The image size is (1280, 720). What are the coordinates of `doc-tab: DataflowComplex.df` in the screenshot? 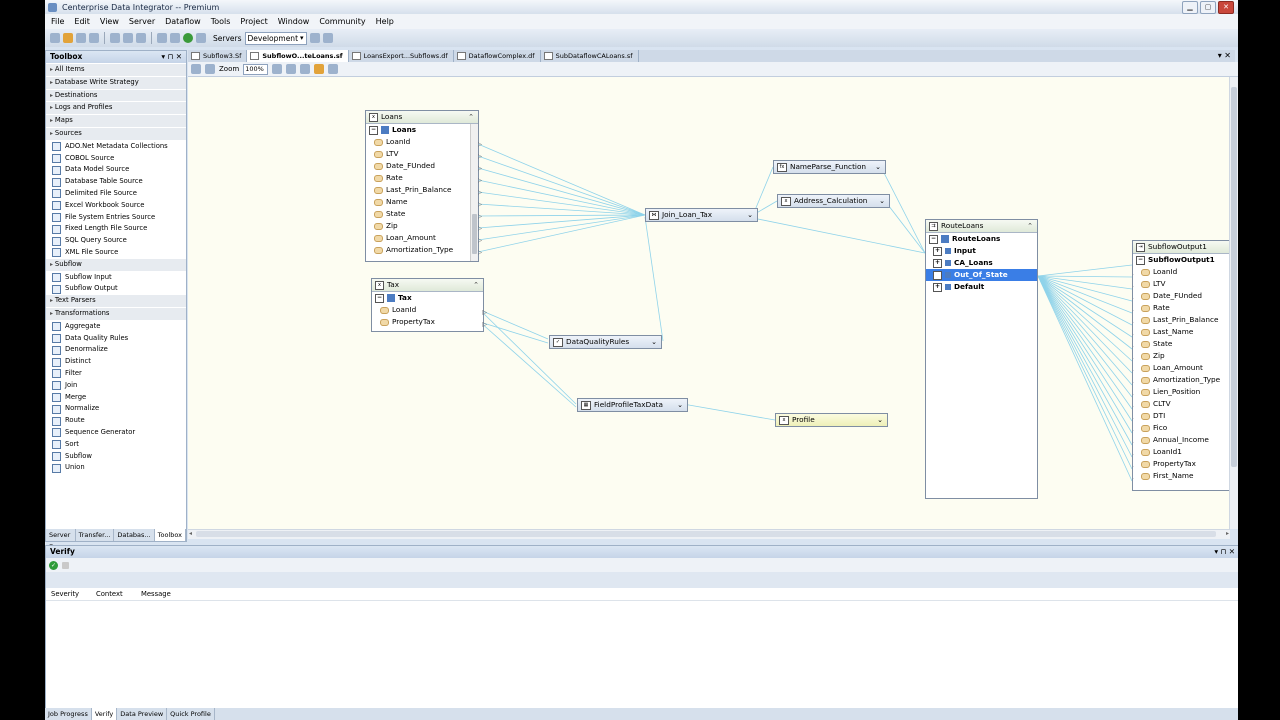 It's located at (497, 56).